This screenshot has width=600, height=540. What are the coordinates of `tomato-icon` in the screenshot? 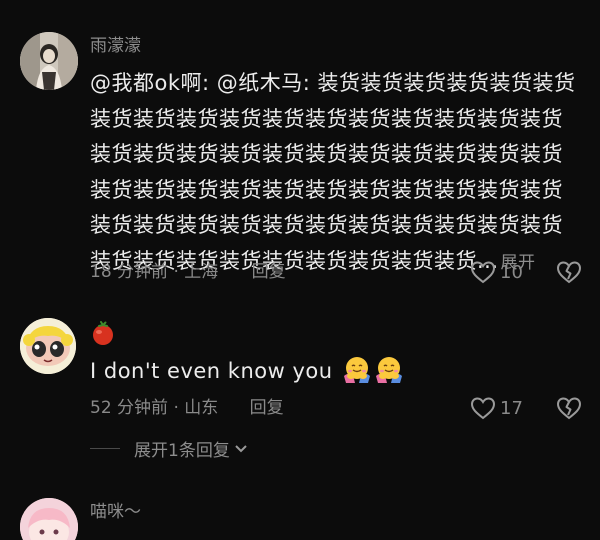 It's located at (103, 333).